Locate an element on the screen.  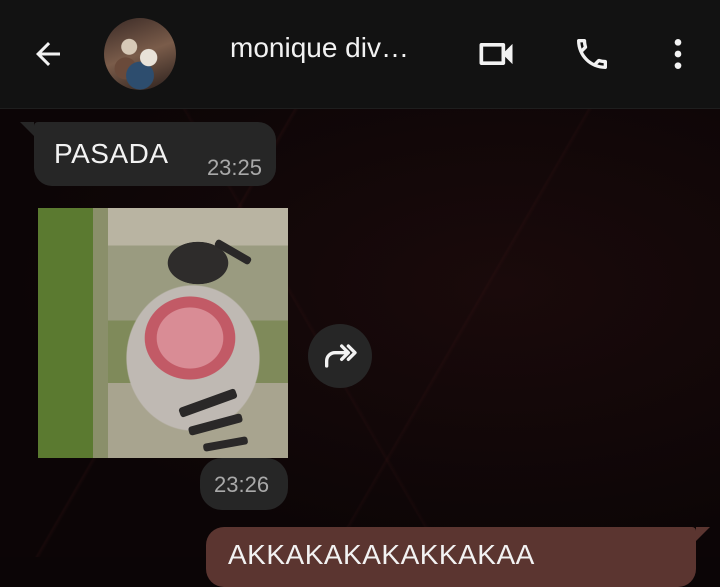
voice-call-button is located at coordinates (592, 54).